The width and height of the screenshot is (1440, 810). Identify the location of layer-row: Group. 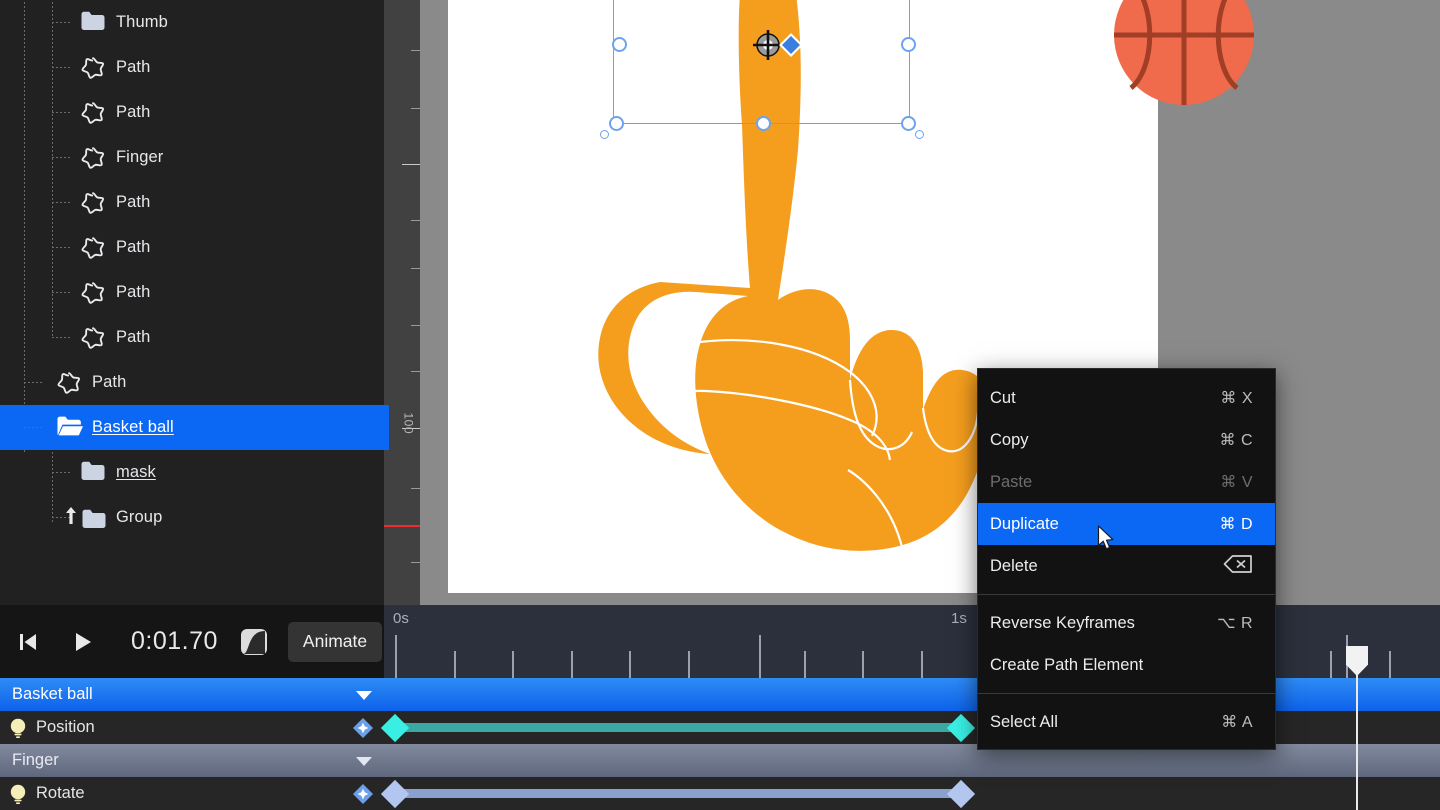
(192, 517).